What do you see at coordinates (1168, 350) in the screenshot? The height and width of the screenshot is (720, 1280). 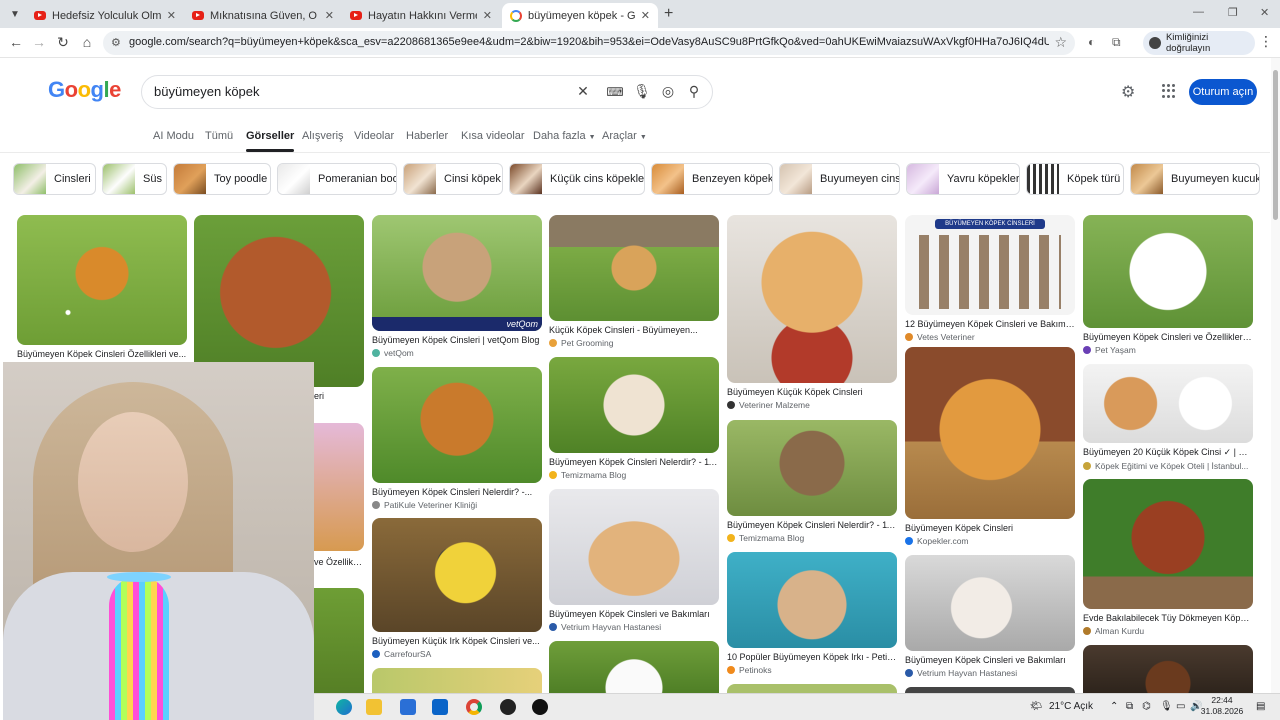 I see `result-source: Pet Yaşam` at bounding box center [1168, 350].